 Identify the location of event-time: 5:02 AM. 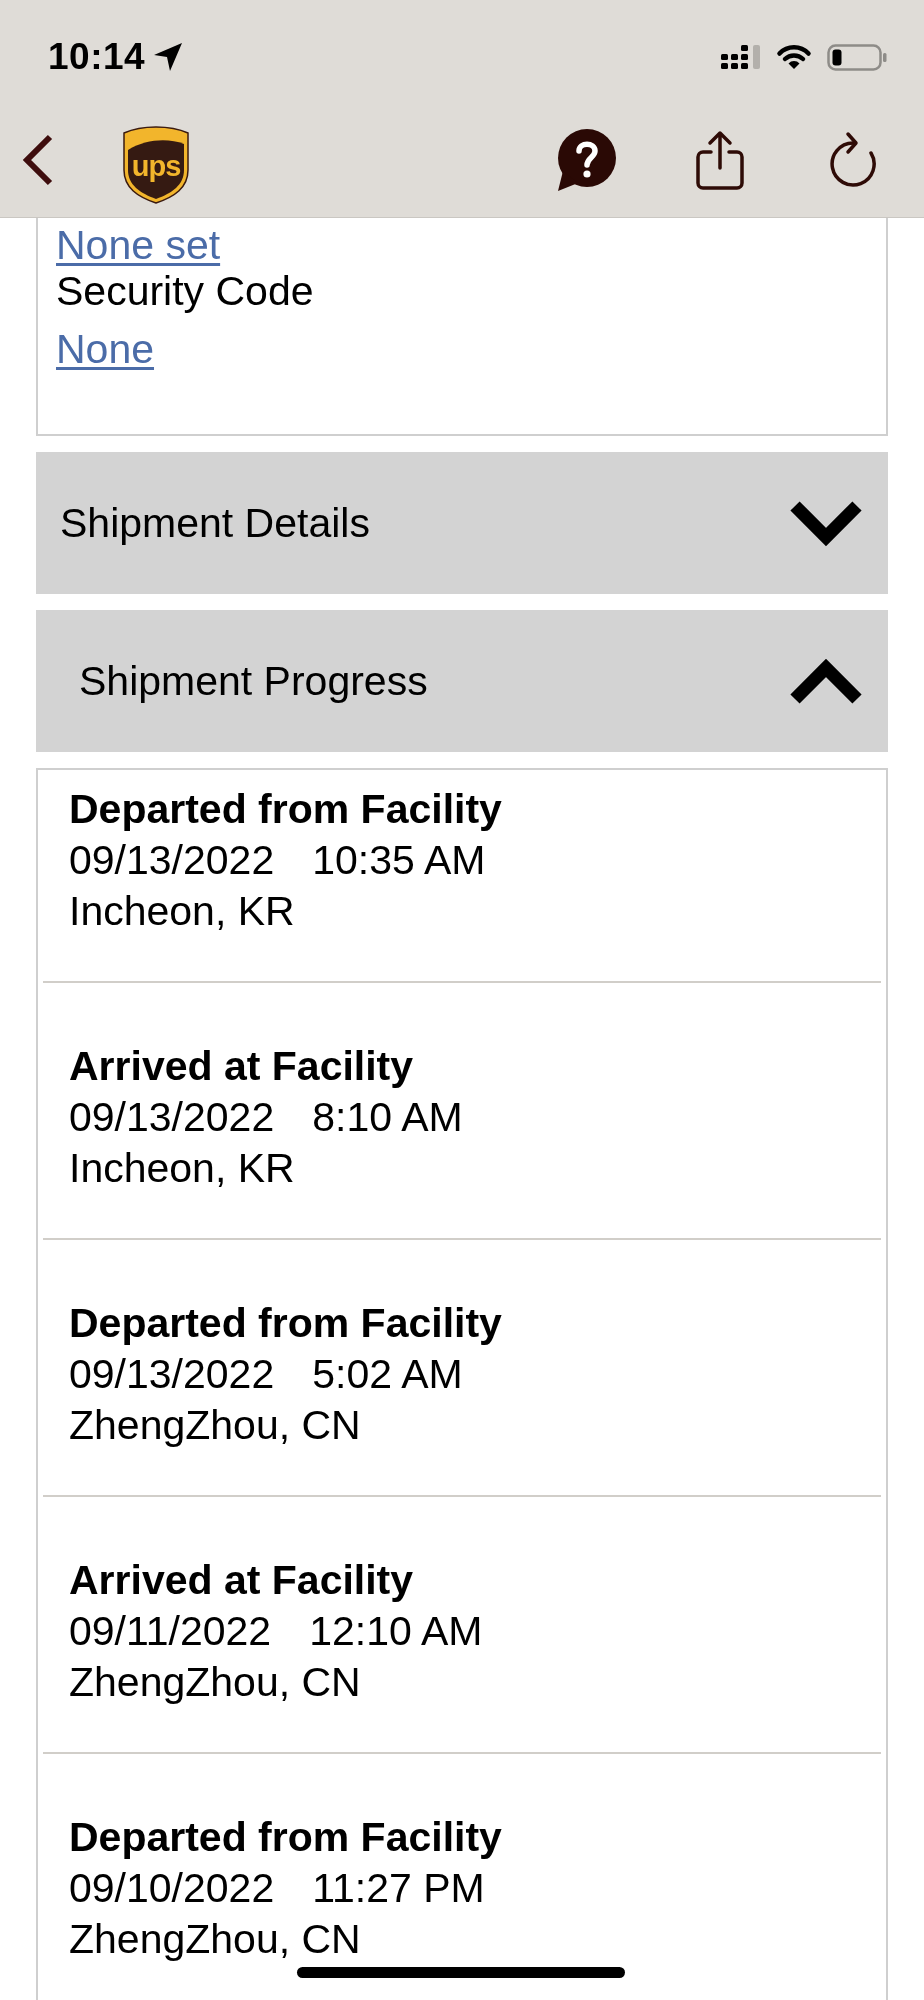
(387, 1374).